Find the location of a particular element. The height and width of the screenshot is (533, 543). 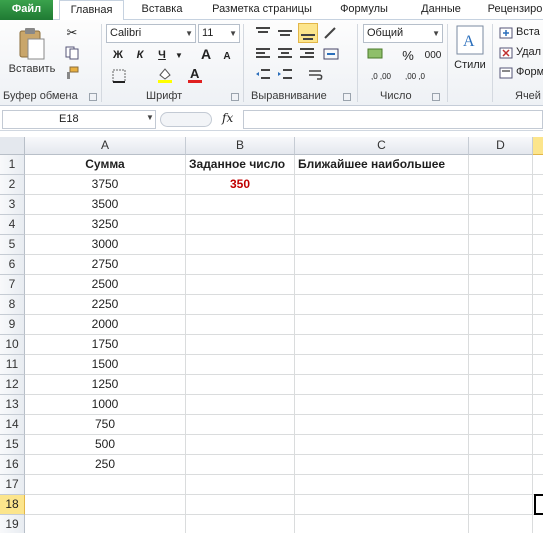

cell-d8 is located at coordinates (501, 305).